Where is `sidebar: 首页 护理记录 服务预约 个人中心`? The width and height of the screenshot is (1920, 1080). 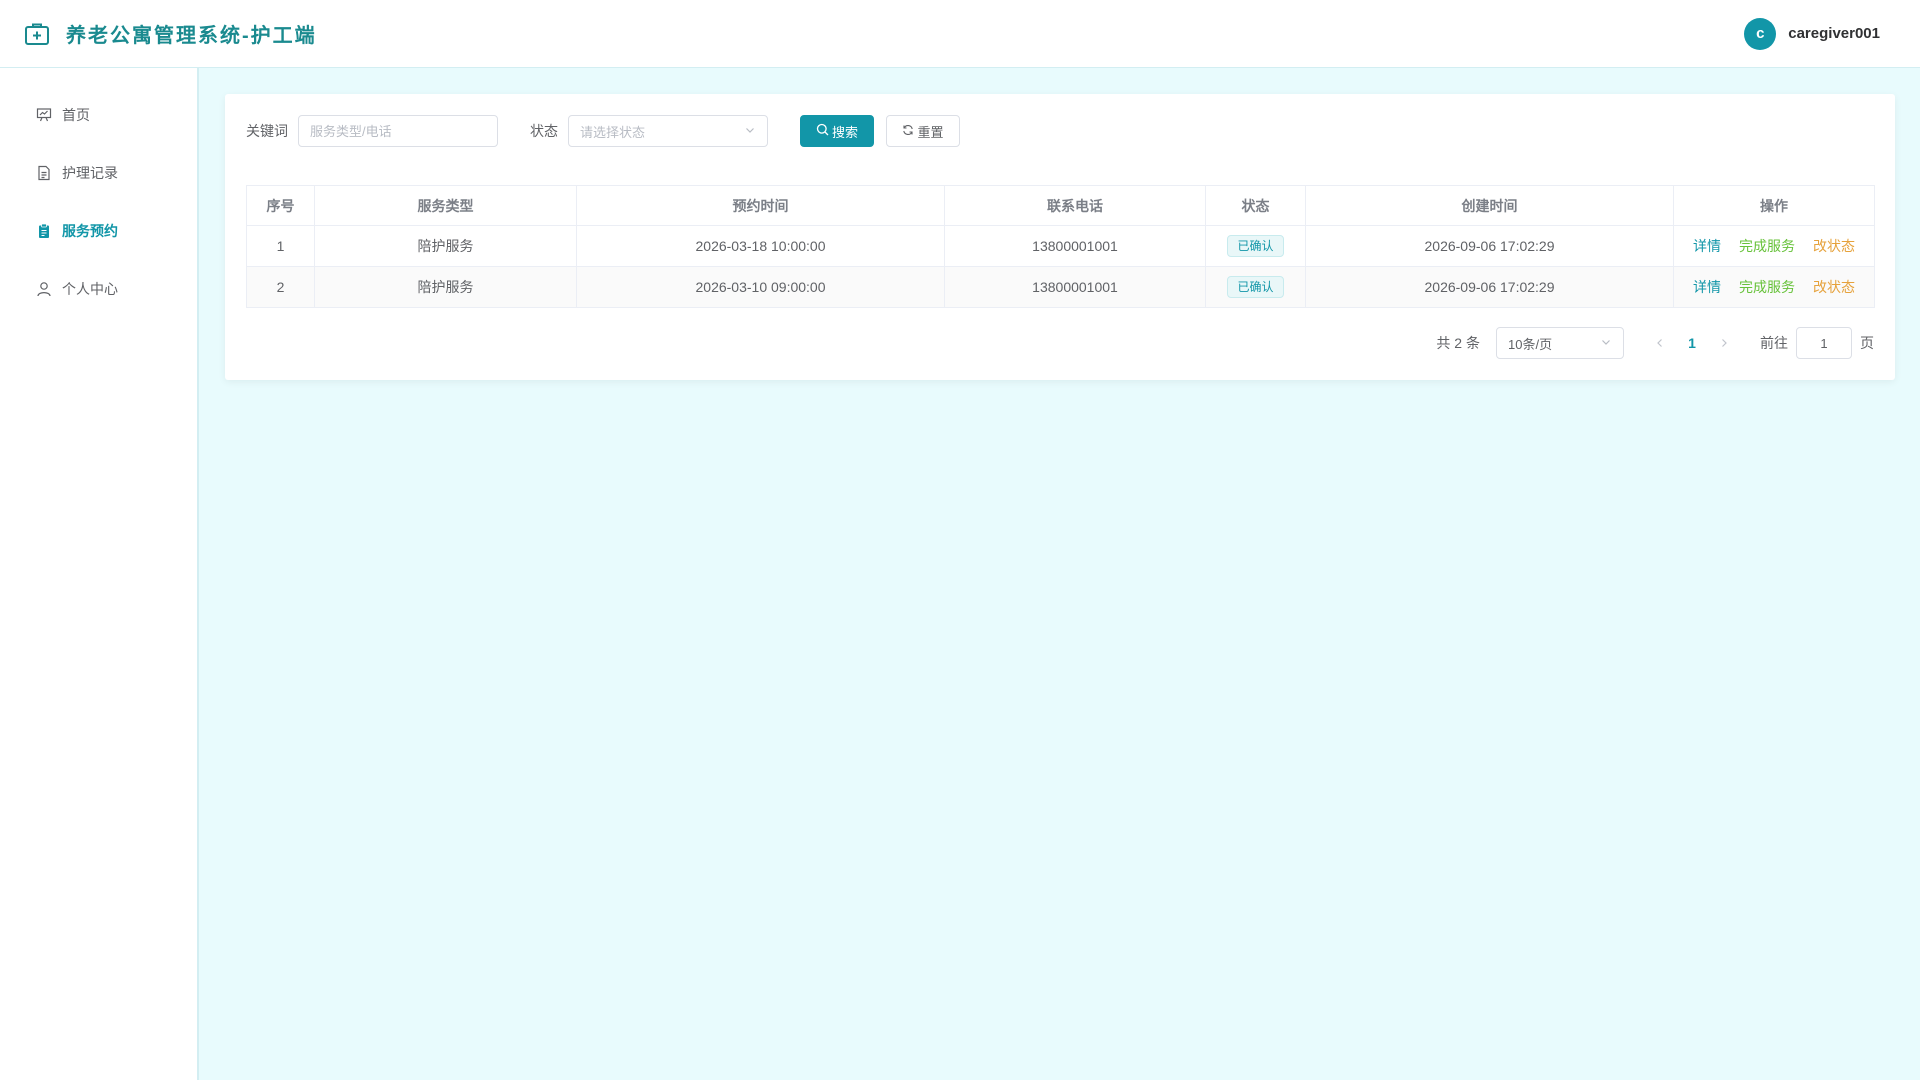 sidebar: 首页 护理记录 服务预约 个人中心 is located at coordinates (99, 574).